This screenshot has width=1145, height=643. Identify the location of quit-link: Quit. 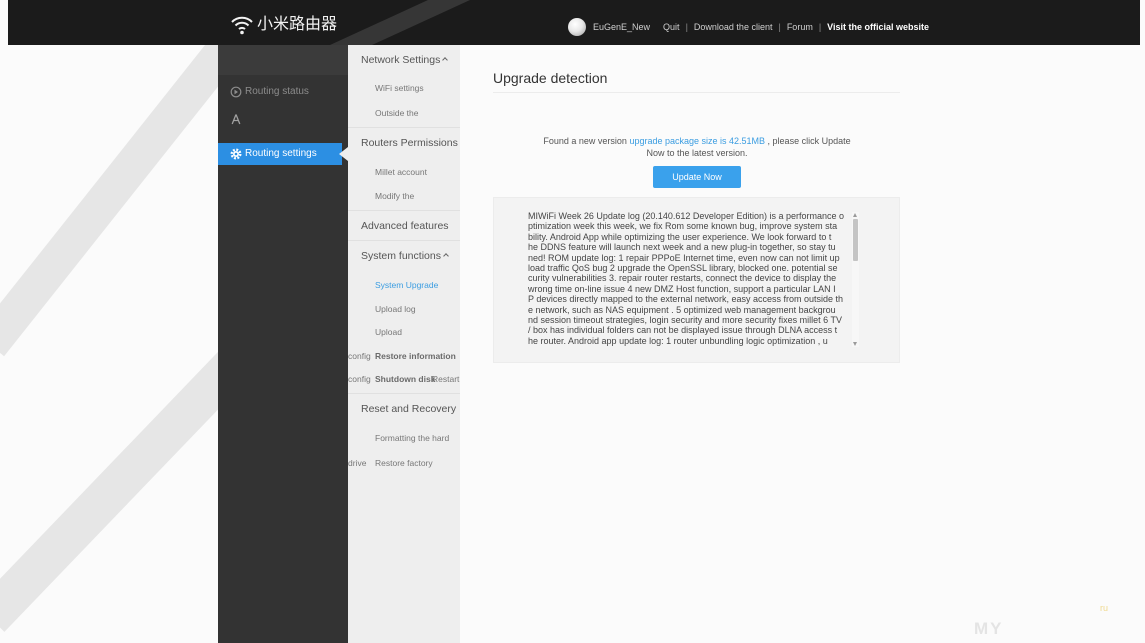
(671, 27).